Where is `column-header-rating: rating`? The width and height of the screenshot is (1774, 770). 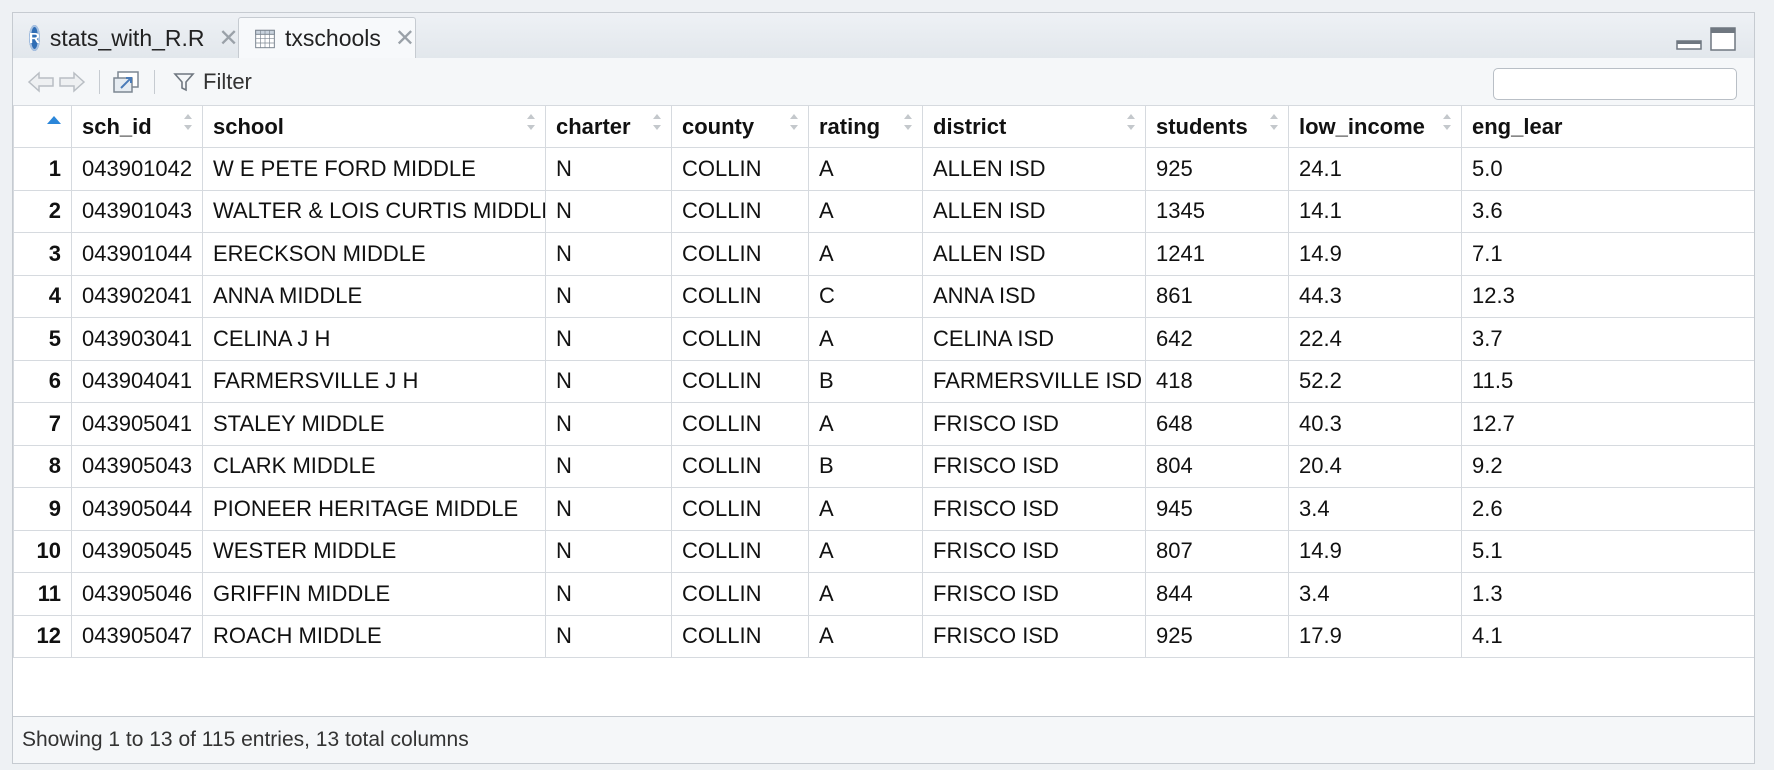
column-header-rating: rating is located at coordinates (865, 126).